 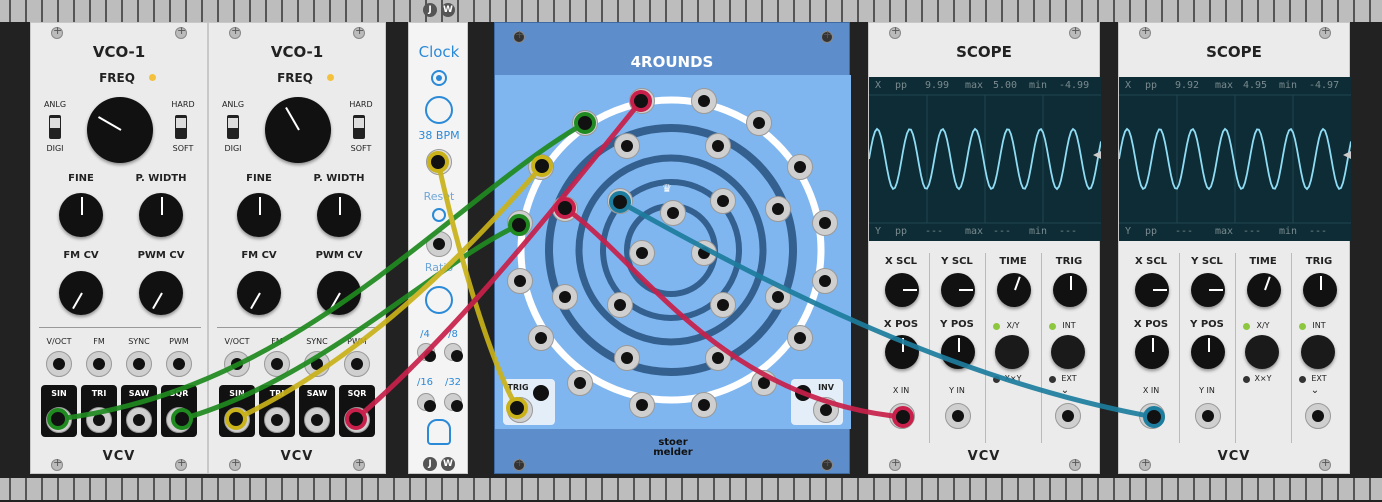 I want to click on clock-output-jack, so click(x=439, y=162).